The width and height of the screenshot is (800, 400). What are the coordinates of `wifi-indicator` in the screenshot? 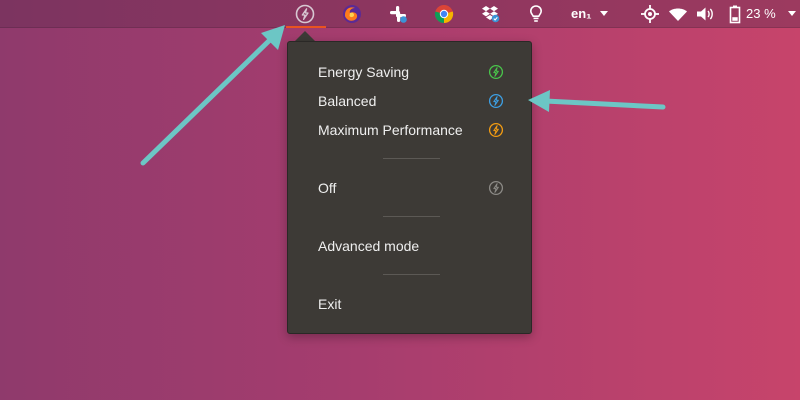 It's located at (678, 14).